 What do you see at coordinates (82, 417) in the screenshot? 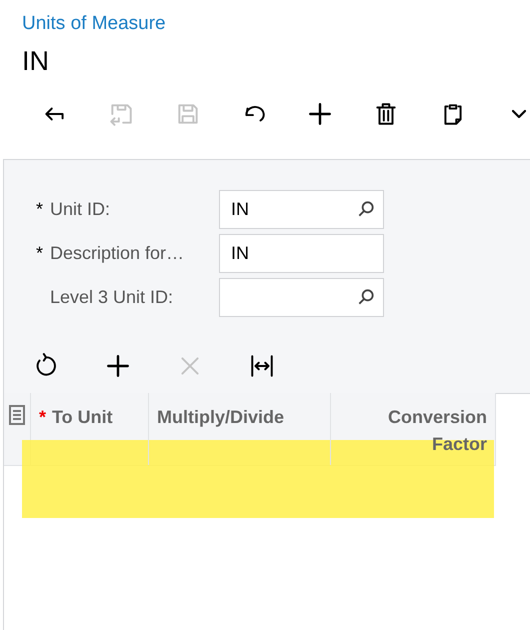
I see `column-title: To Unit` at bounding box center [82, 417].